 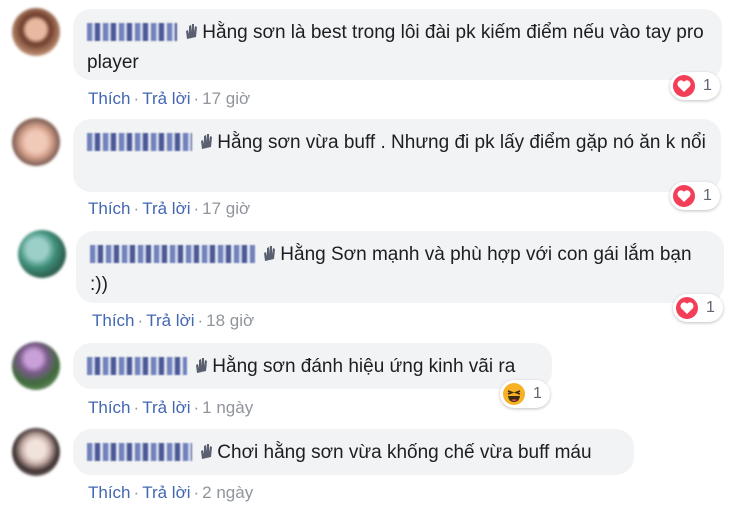 I want to click on comment-actions: Thích · Trả lời · 2 ngày, so click(x=170, y=493).